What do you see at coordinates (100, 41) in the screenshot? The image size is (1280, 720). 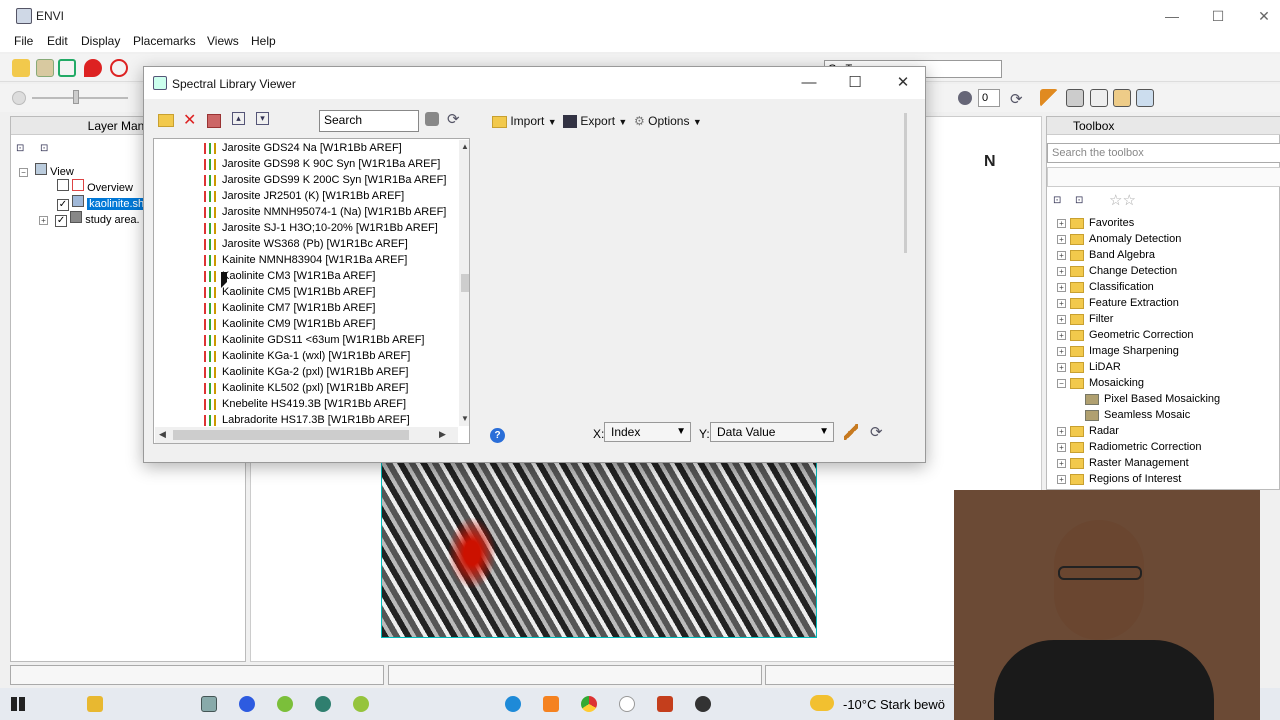 I see `menu-display: Display` at bounding box center [100, 41].